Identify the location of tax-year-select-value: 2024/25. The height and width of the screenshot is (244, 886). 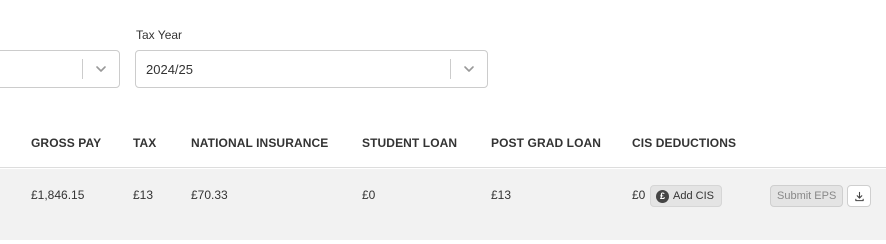
(169, 69).